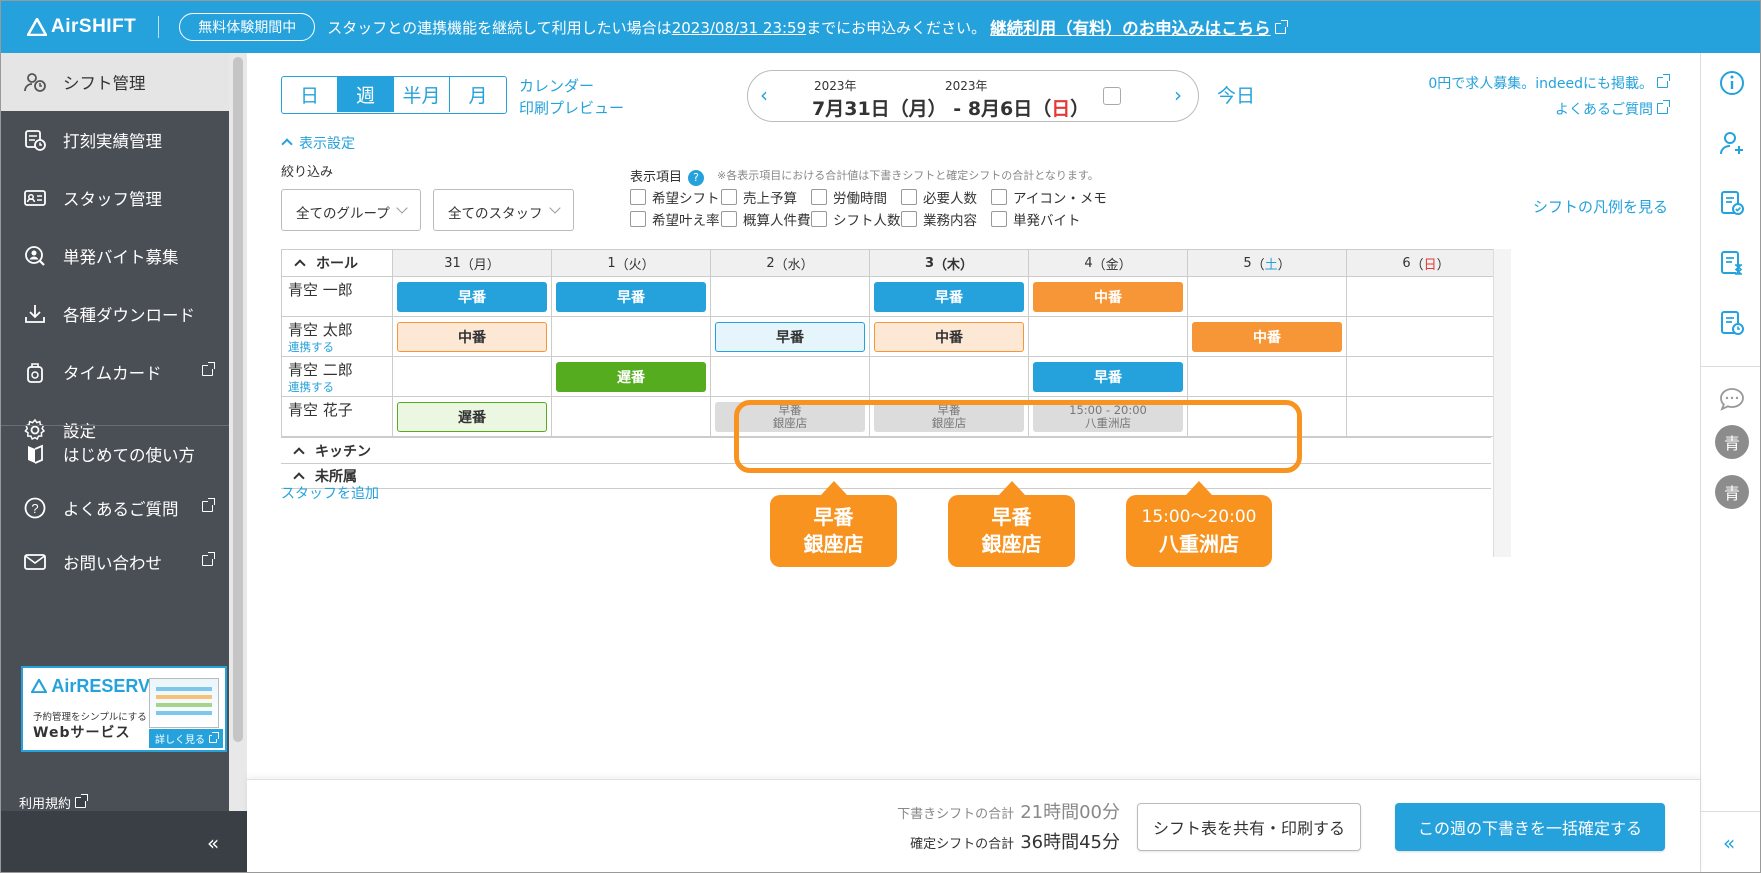 This screenshot has height=873, width=1761. What do you see at coordinates (1549, 110) in the screenshot?
I see `faq-link: よくあるご質問` at bounding box center [1549, 110].